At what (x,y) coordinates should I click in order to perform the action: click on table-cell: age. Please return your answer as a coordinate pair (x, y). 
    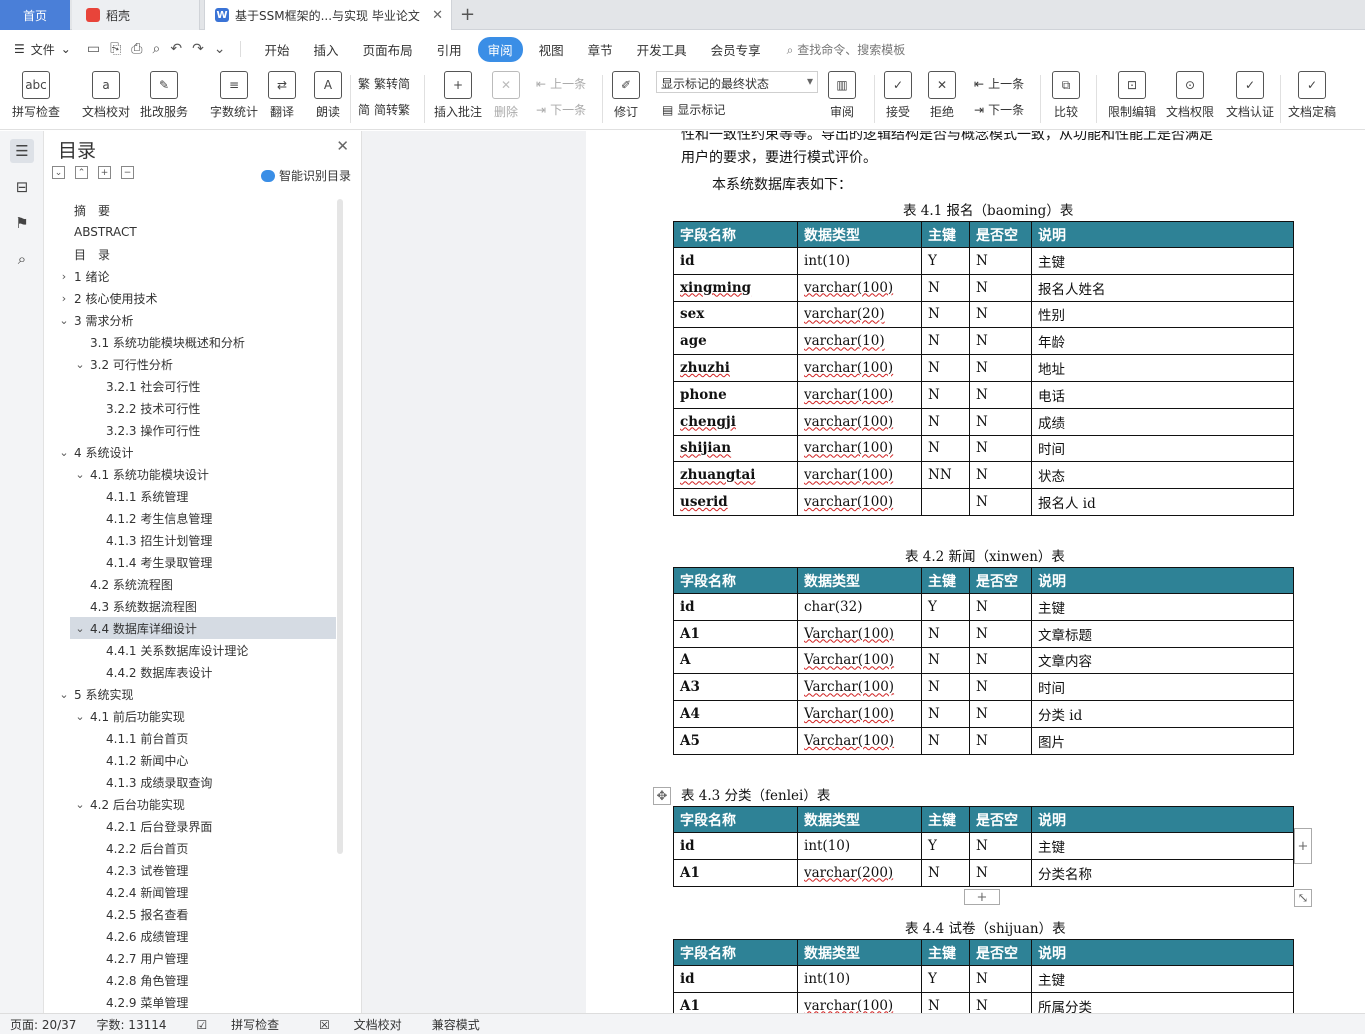
    Looking at the image, I should click on (735, 341).